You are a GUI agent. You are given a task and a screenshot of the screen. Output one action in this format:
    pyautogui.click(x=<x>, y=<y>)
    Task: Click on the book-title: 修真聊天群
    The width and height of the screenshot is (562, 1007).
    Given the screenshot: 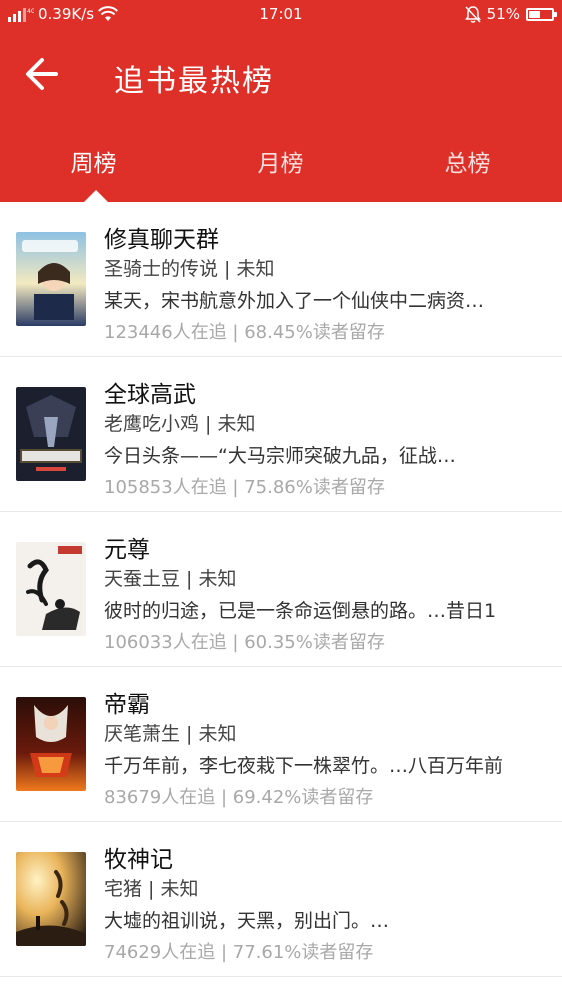 What is the action you would take?
    pyautogui.click(x=161, y=240)
    